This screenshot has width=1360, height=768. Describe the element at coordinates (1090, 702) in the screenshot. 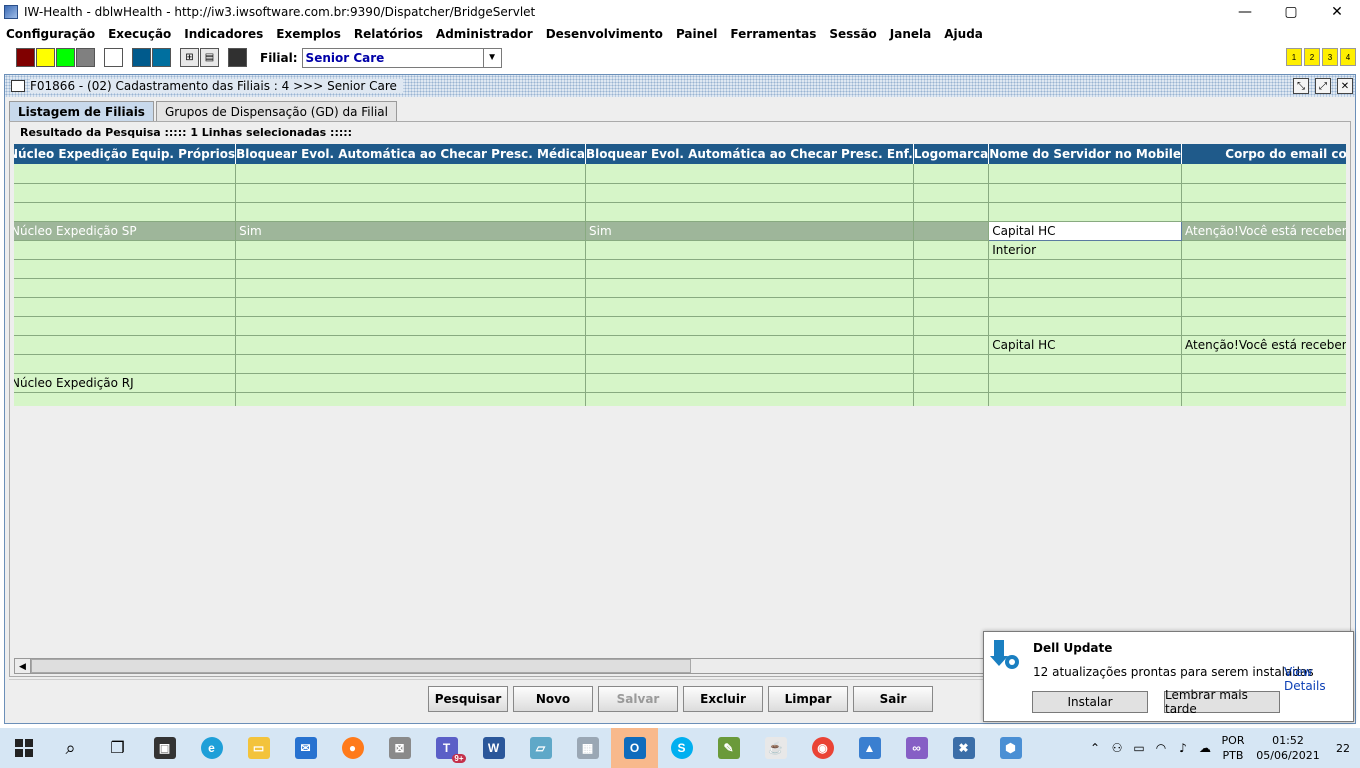

I see `install-button: Instalar` at that location.